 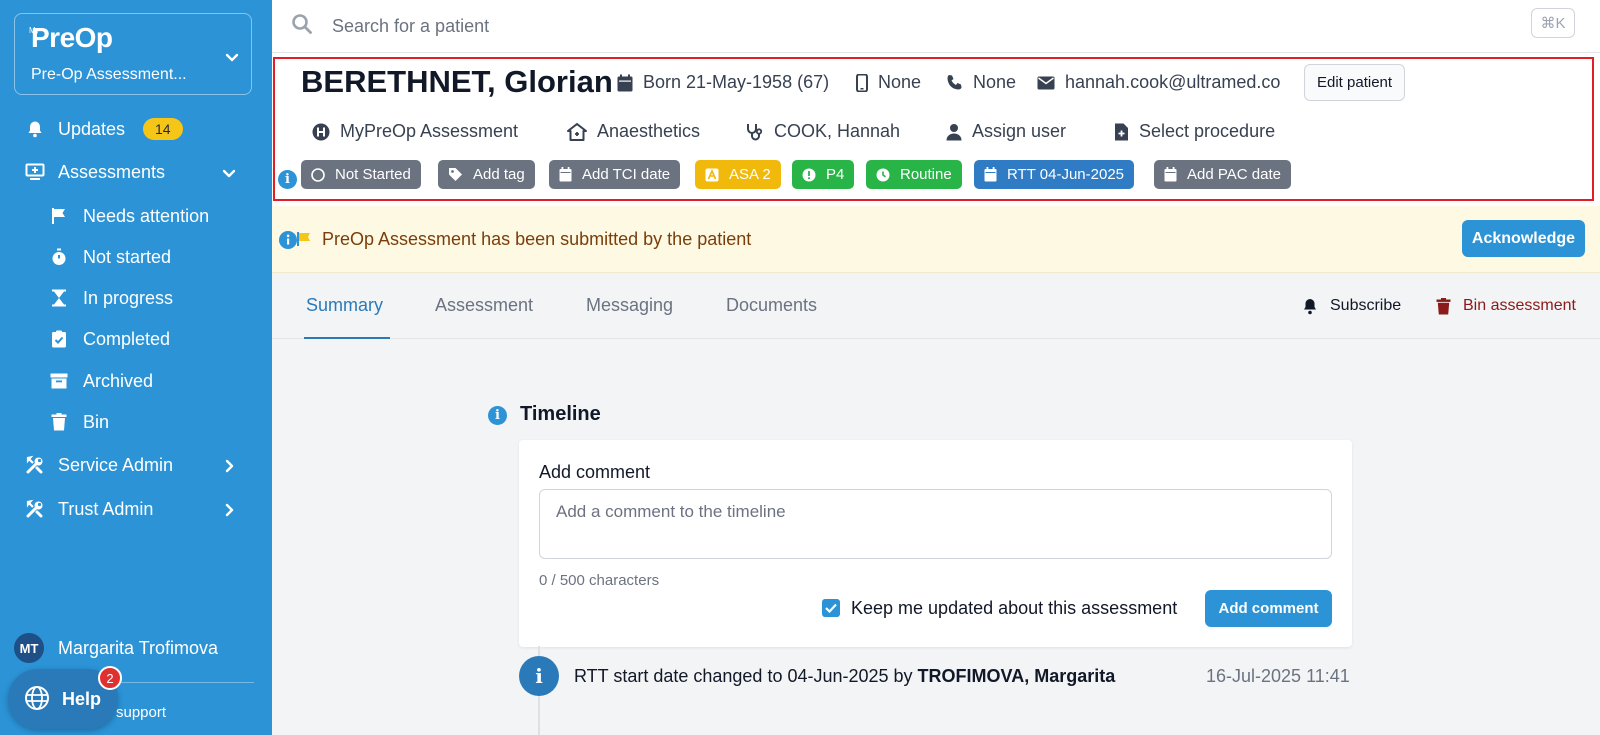 I want to click on bin-assessment-button: Bin assessment, so click(x=1506, y=306).